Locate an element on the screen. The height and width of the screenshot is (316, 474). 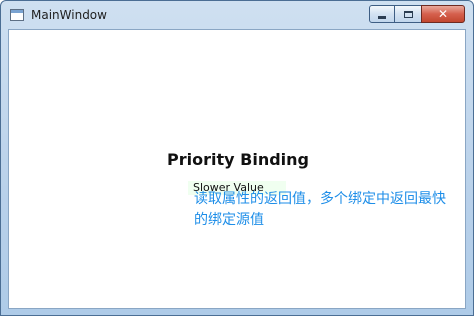
page-title: Priority Binding is located at coordinates (238, 159).